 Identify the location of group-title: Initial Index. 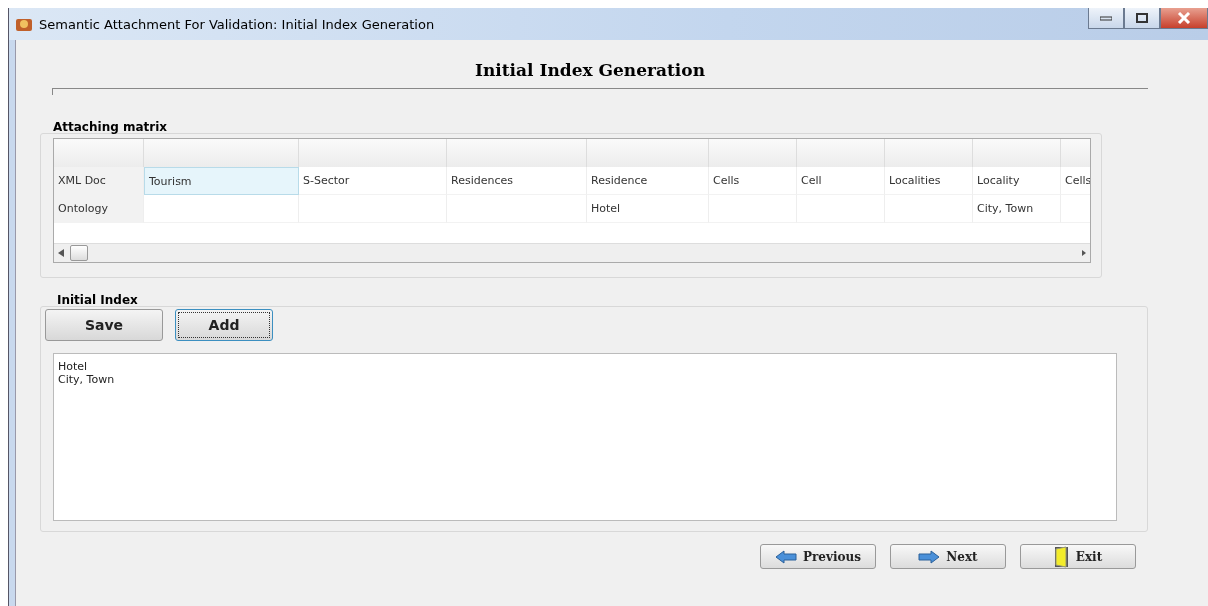
(98, 300).